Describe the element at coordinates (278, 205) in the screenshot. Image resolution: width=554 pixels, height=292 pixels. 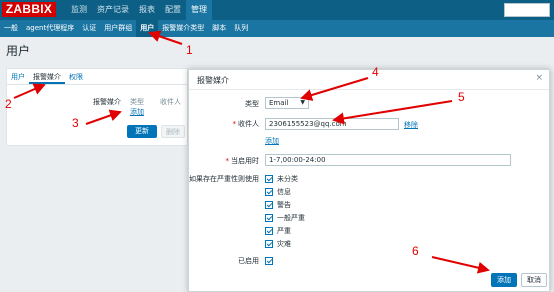
I see `severity-warning: 警告` at that location.